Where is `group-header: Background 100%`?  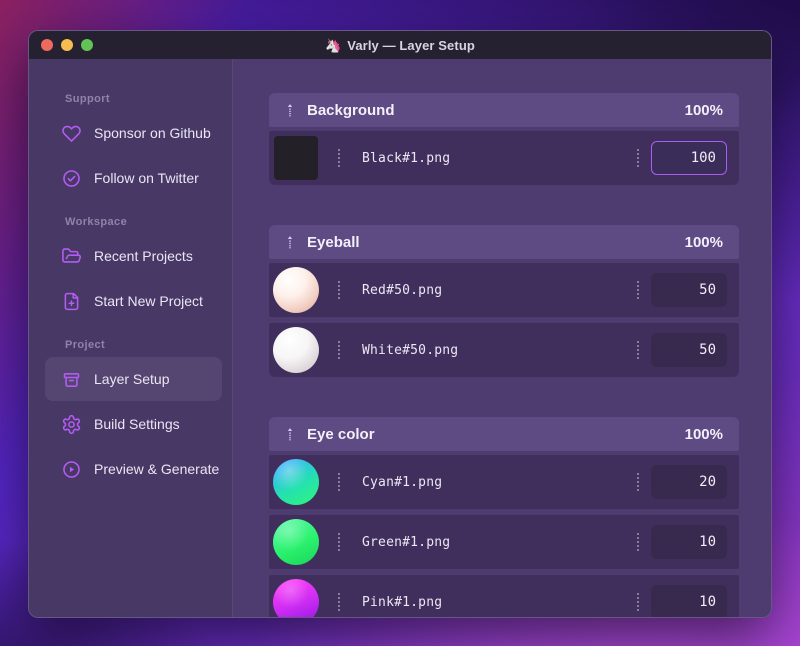
group-header: Background 100% is located at coordinates (504, 110).